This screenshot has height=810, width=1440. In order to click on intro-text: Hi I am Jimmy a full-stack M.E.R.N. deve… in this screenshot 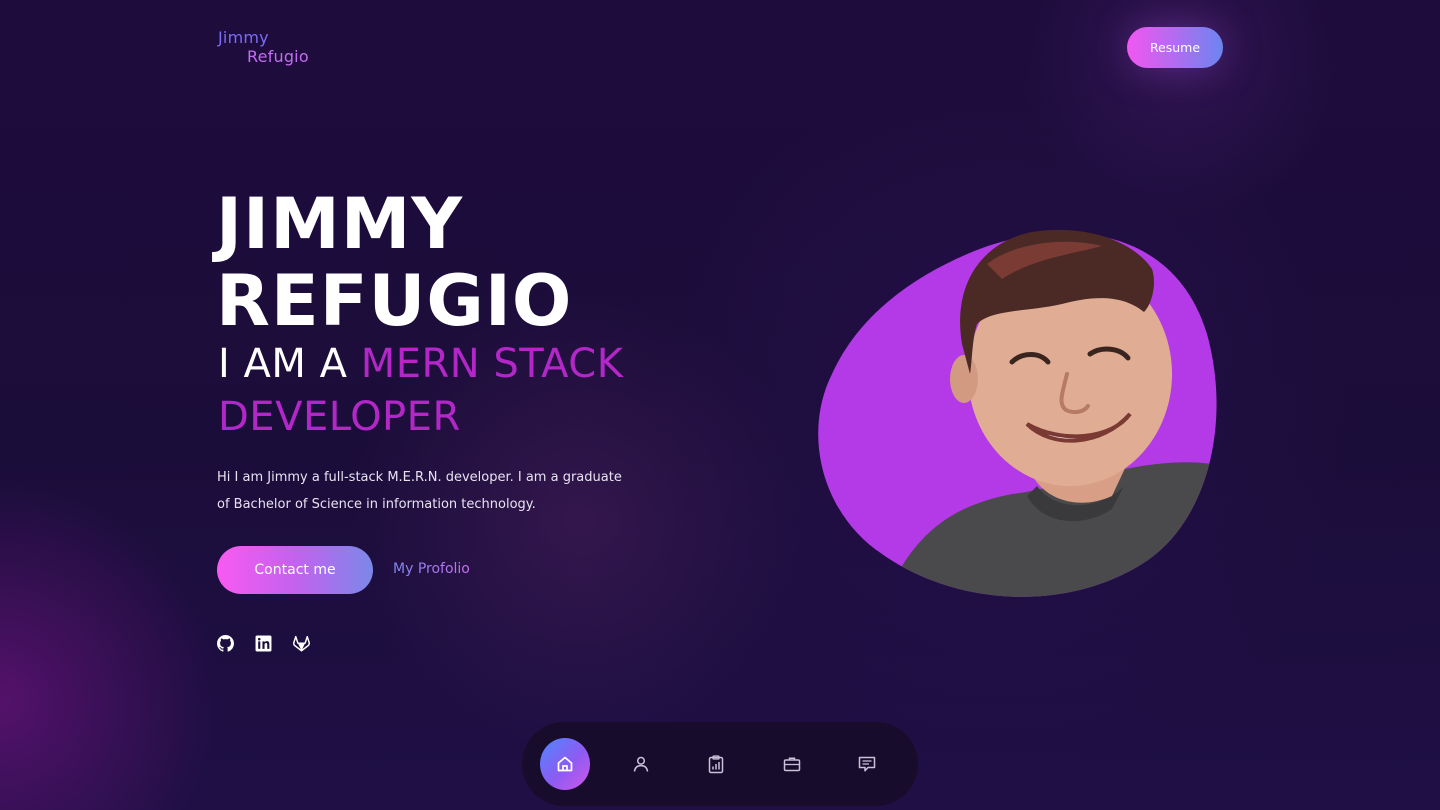, I will do `click(419, 491)`.